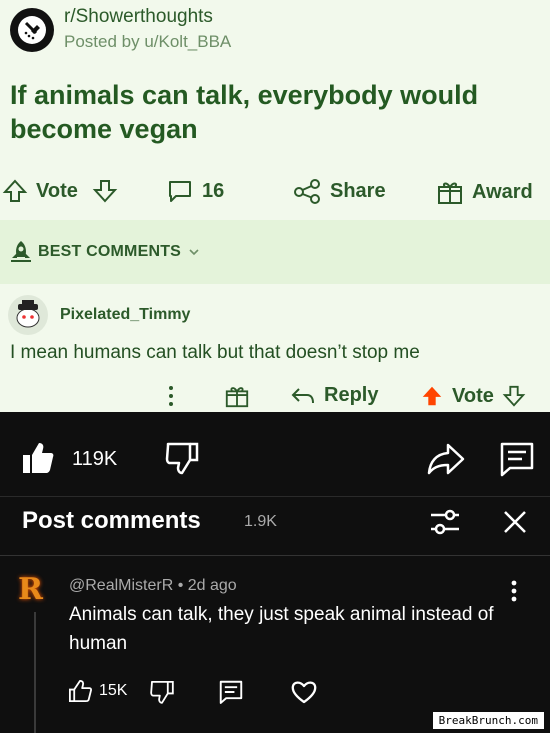 Image resolution: width=550 pixels, height=733 pixels. What do you see at coordinates (237, 398) in the screenshot?
I see `comment-award-icon` at bounding box center [237, 398].